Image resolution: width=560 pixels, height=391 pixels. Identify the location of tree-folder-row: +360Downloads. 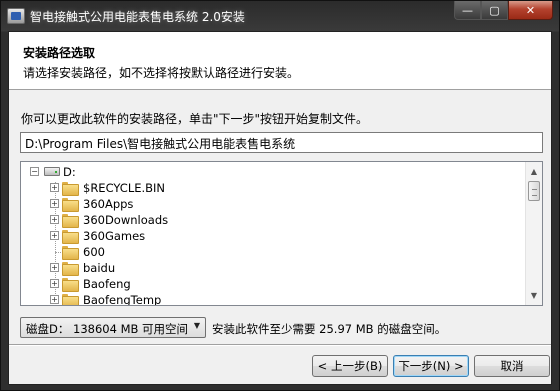
(273, 220).